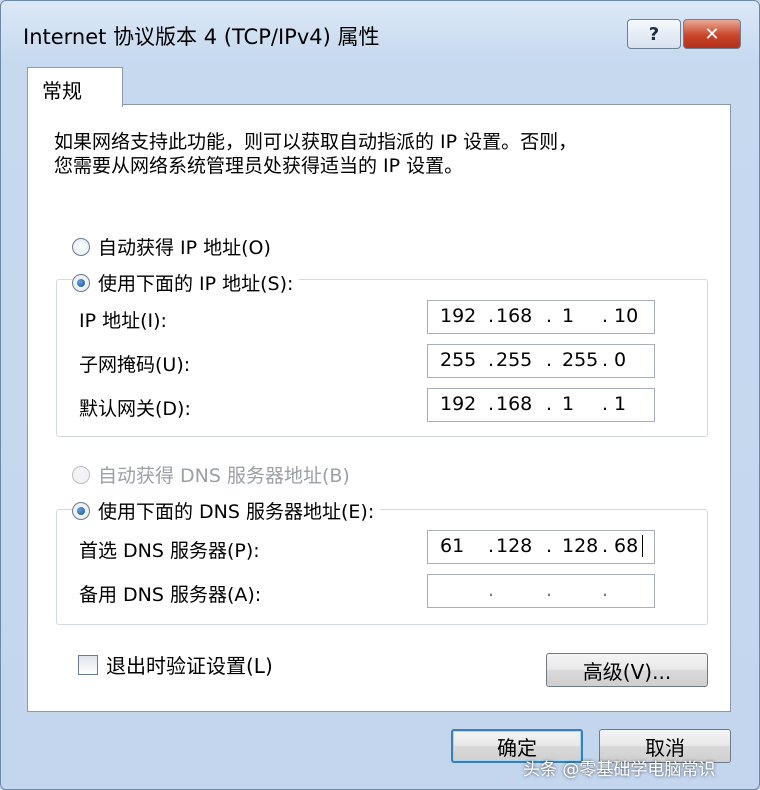  I want to click on subnet-mask-label: 子网掩码(U):, so click(135, 365).